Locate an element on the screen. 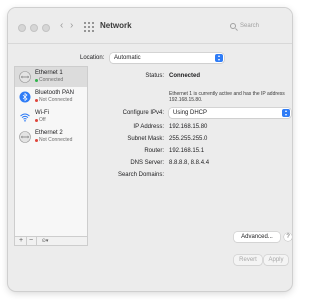 The width and height of the screenshot is (320, 300). configure-ipv4-label: Configure IPv4: is located at coordinates (143, 113).